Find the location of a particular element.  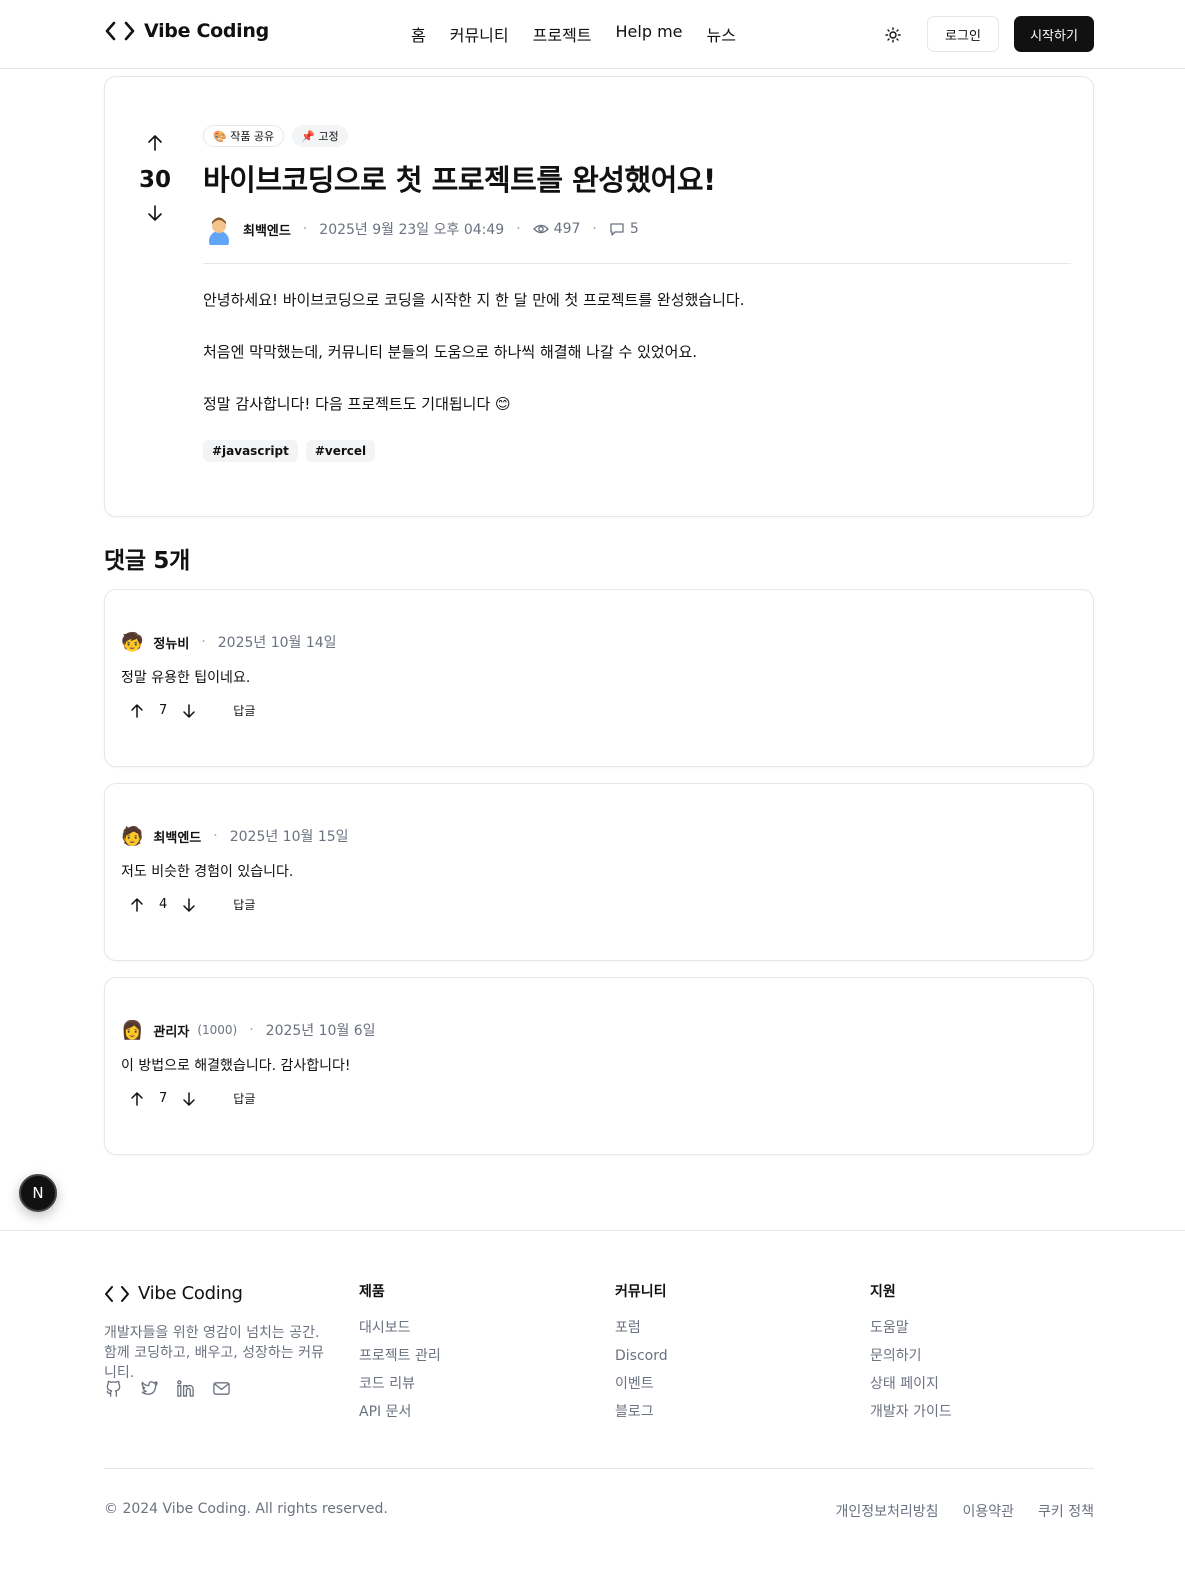

comment-vote-count: 4 is located at coordinates (163, 904).